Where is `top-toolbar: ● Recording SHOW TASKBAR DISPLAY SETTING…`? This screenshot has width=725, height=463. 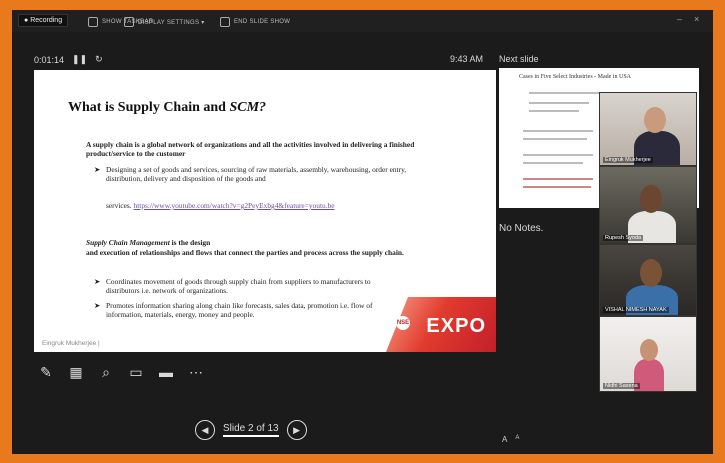
top-toolbar: ● Recording SHOW TASKBAR DISPLAY SETTING… is located at coordinates (362, 21).